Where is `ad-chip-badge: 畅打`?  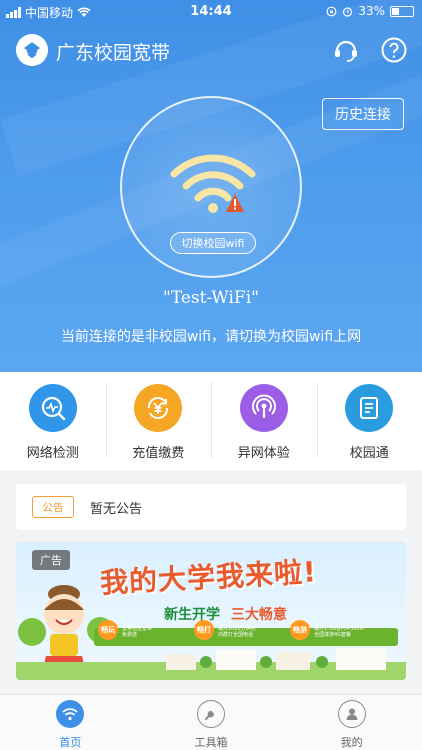 ad-chip-badge: 畅打 is located at coordinates (204, 630).